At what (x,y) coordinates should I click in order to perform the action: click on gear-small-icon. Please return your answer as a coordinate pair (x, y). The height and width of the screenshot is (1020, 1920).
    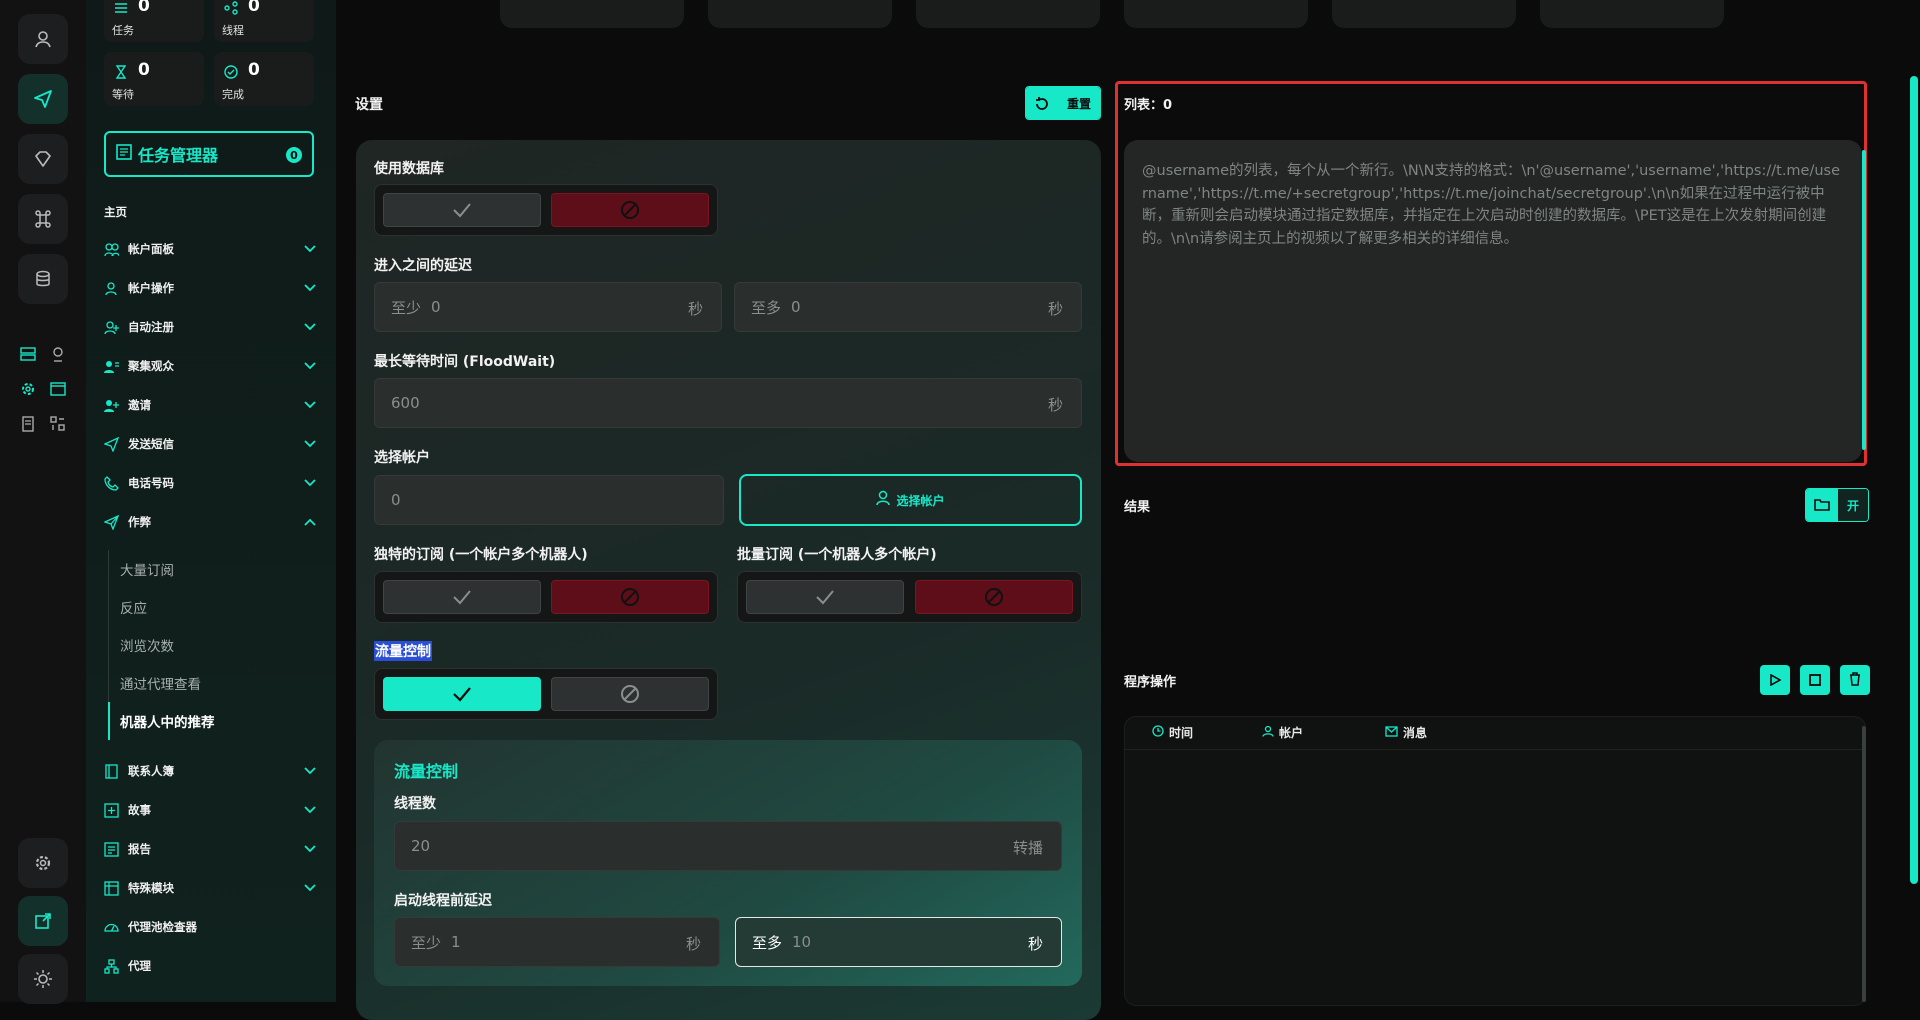
    Looking at the image, I should click on (28, 389).